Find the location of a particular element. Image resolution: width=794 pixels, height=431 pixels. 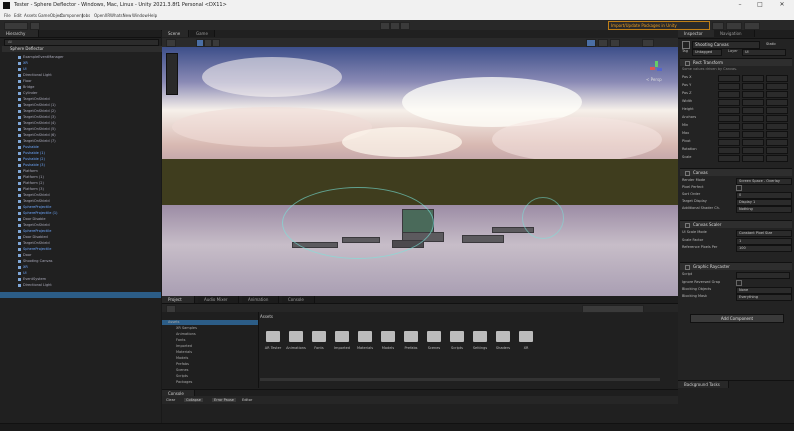

console-collapse-button: Collapse is located at coordinates (193, 400).